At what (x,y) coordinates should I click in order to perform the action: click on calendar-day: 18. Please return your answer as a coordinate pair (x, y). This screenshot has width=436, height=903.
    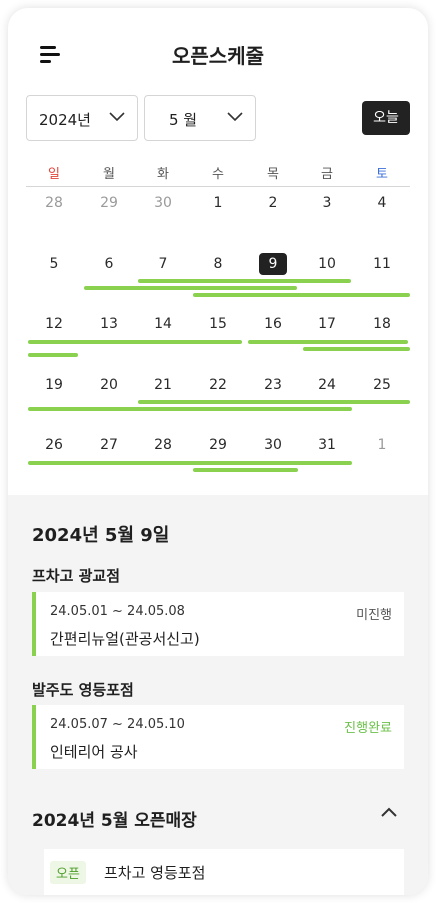
    Looking at the image, I should click on (382, 324).